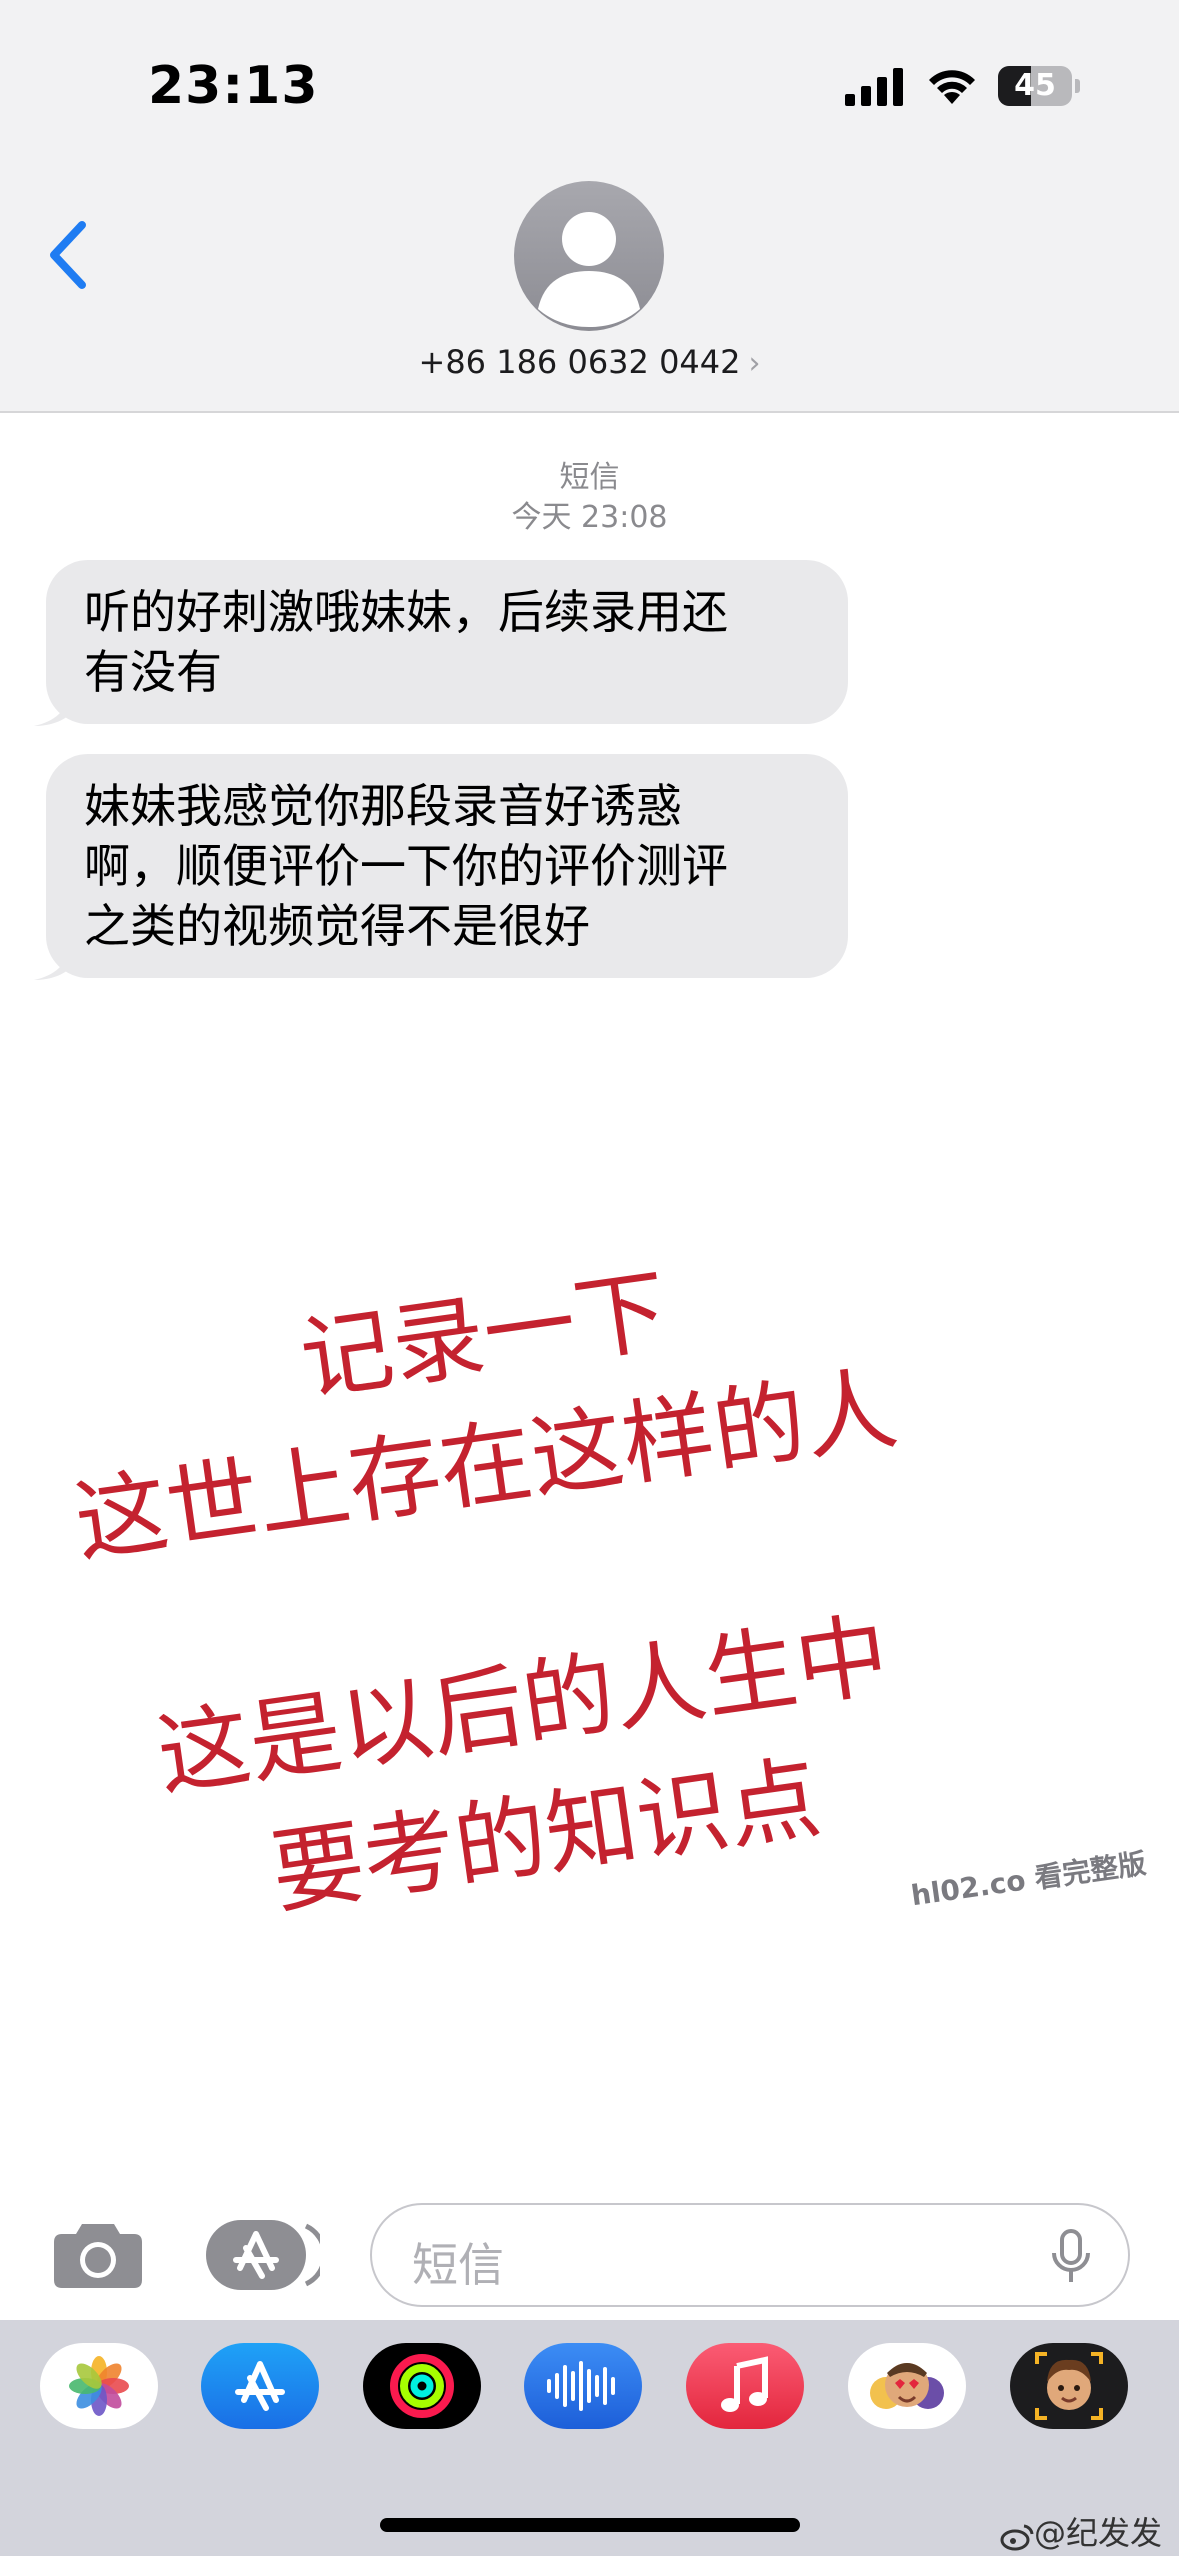 Image resolution: width=1179 pixels, height=2556 pixels. What do you see at coordinates (590, 2525) in the screenshot?
I see `home-indicator` at bounding box center [590, 2525].